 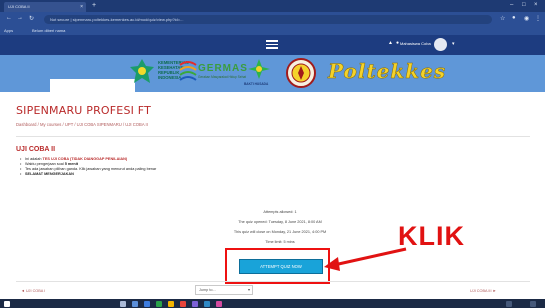 I want to click on site-navbar: ▲ ● Mahasiswa Coba ▾, so click(x=272, y=45).